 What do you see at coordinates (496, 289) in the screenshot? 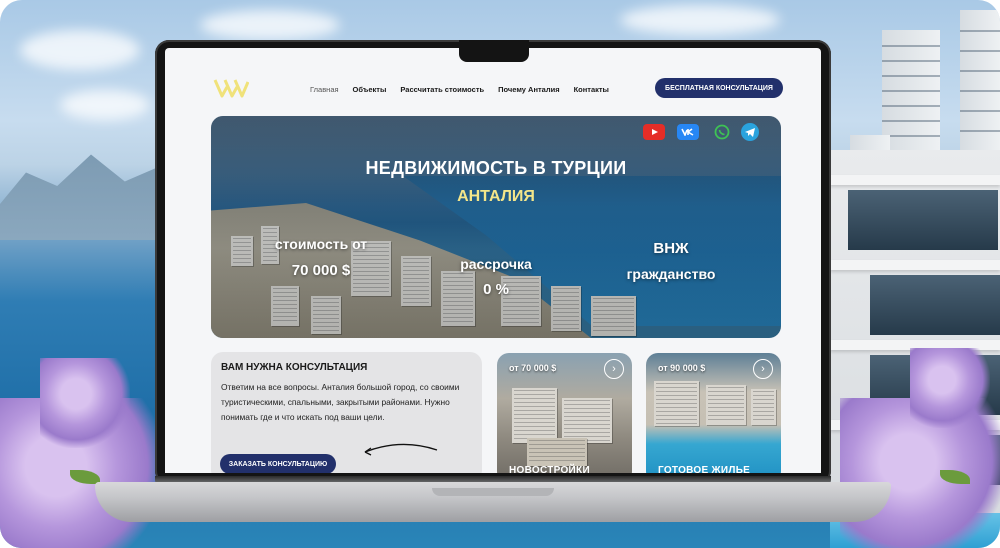
I see `installment-value: 0 %` at bounding box center [496, 289].